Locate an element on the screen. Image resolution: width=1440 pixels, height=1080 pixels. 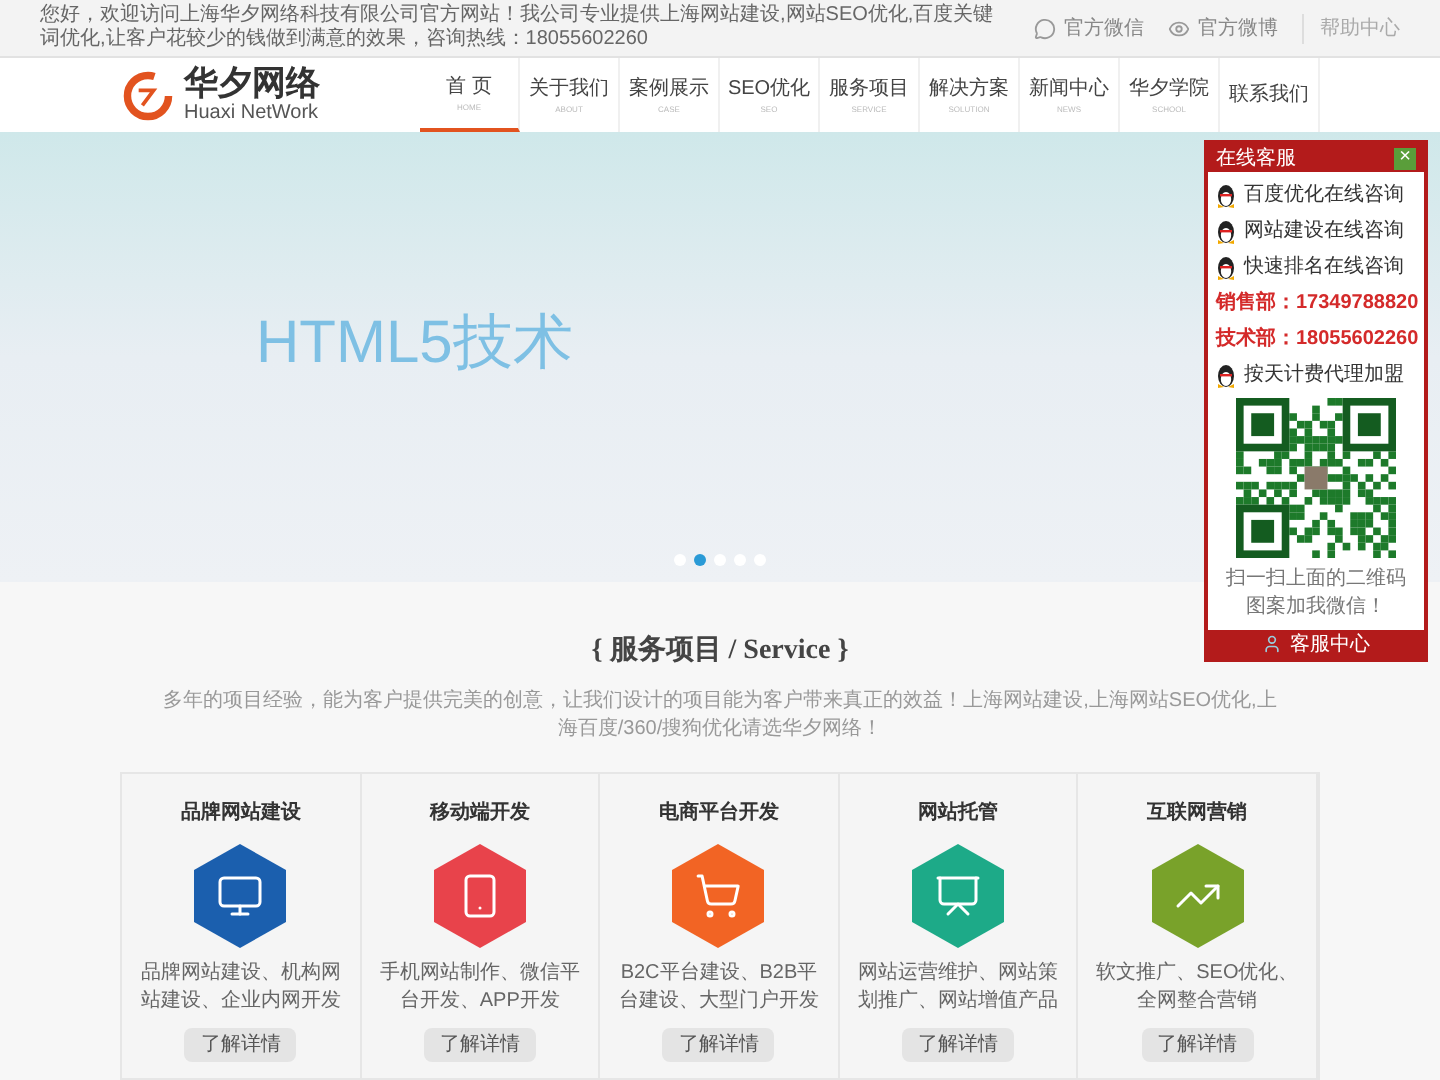
service-description: B2C平台建设、B2B平台建设、大型门户开发 is located at coordinates (718, 988).